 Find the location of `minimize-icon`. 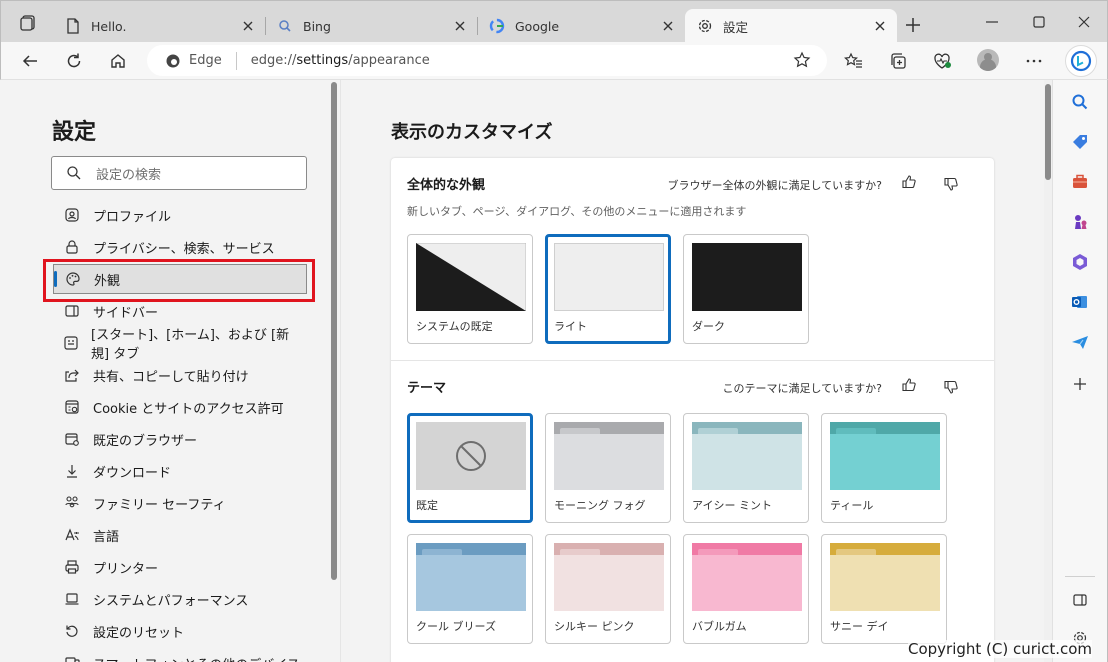

minimize-icon is located at coordinates (992, 22).